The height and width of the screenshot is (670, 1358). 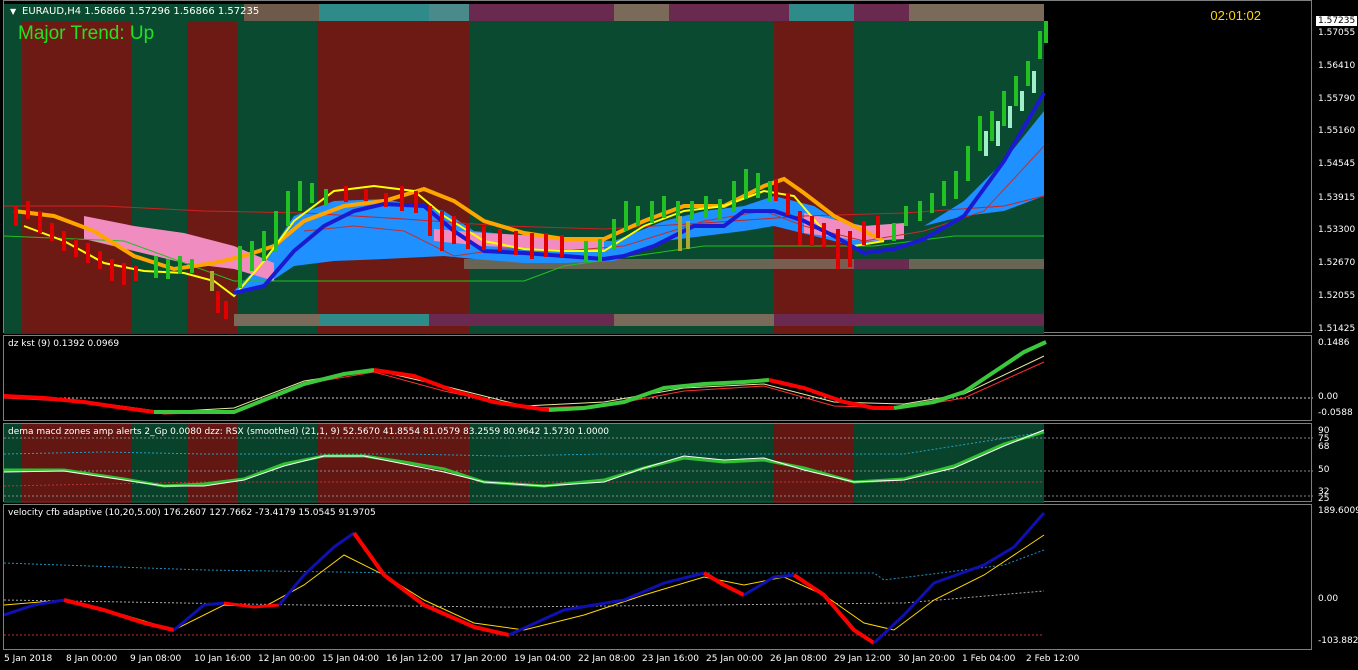 I want to click on kst-tick: 0.1486, so click(x=1334, y=343).